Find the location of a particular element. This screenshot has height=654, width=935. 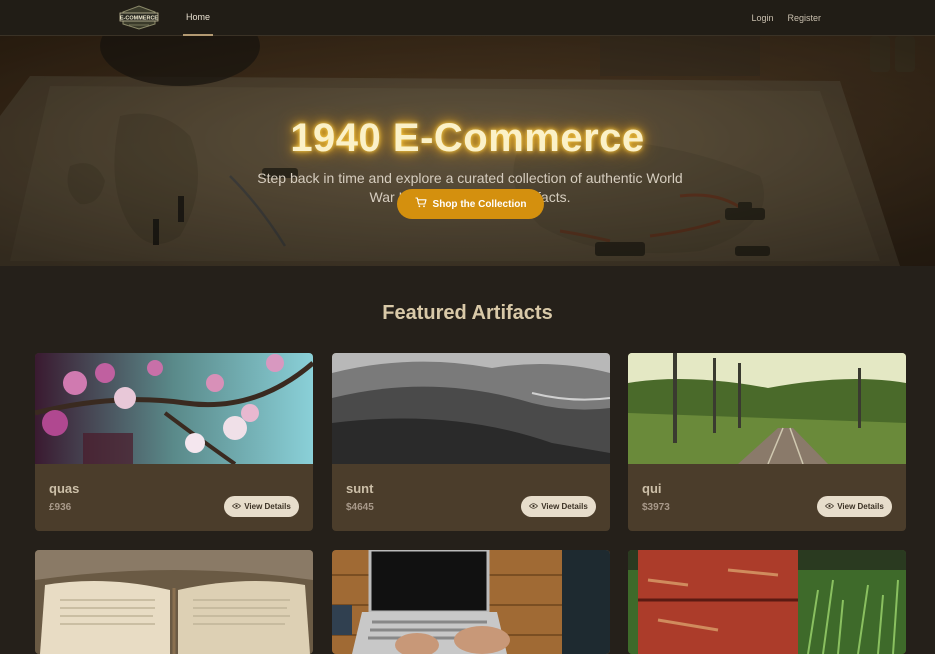

product-name: qui is located at coordinates (652, 488).